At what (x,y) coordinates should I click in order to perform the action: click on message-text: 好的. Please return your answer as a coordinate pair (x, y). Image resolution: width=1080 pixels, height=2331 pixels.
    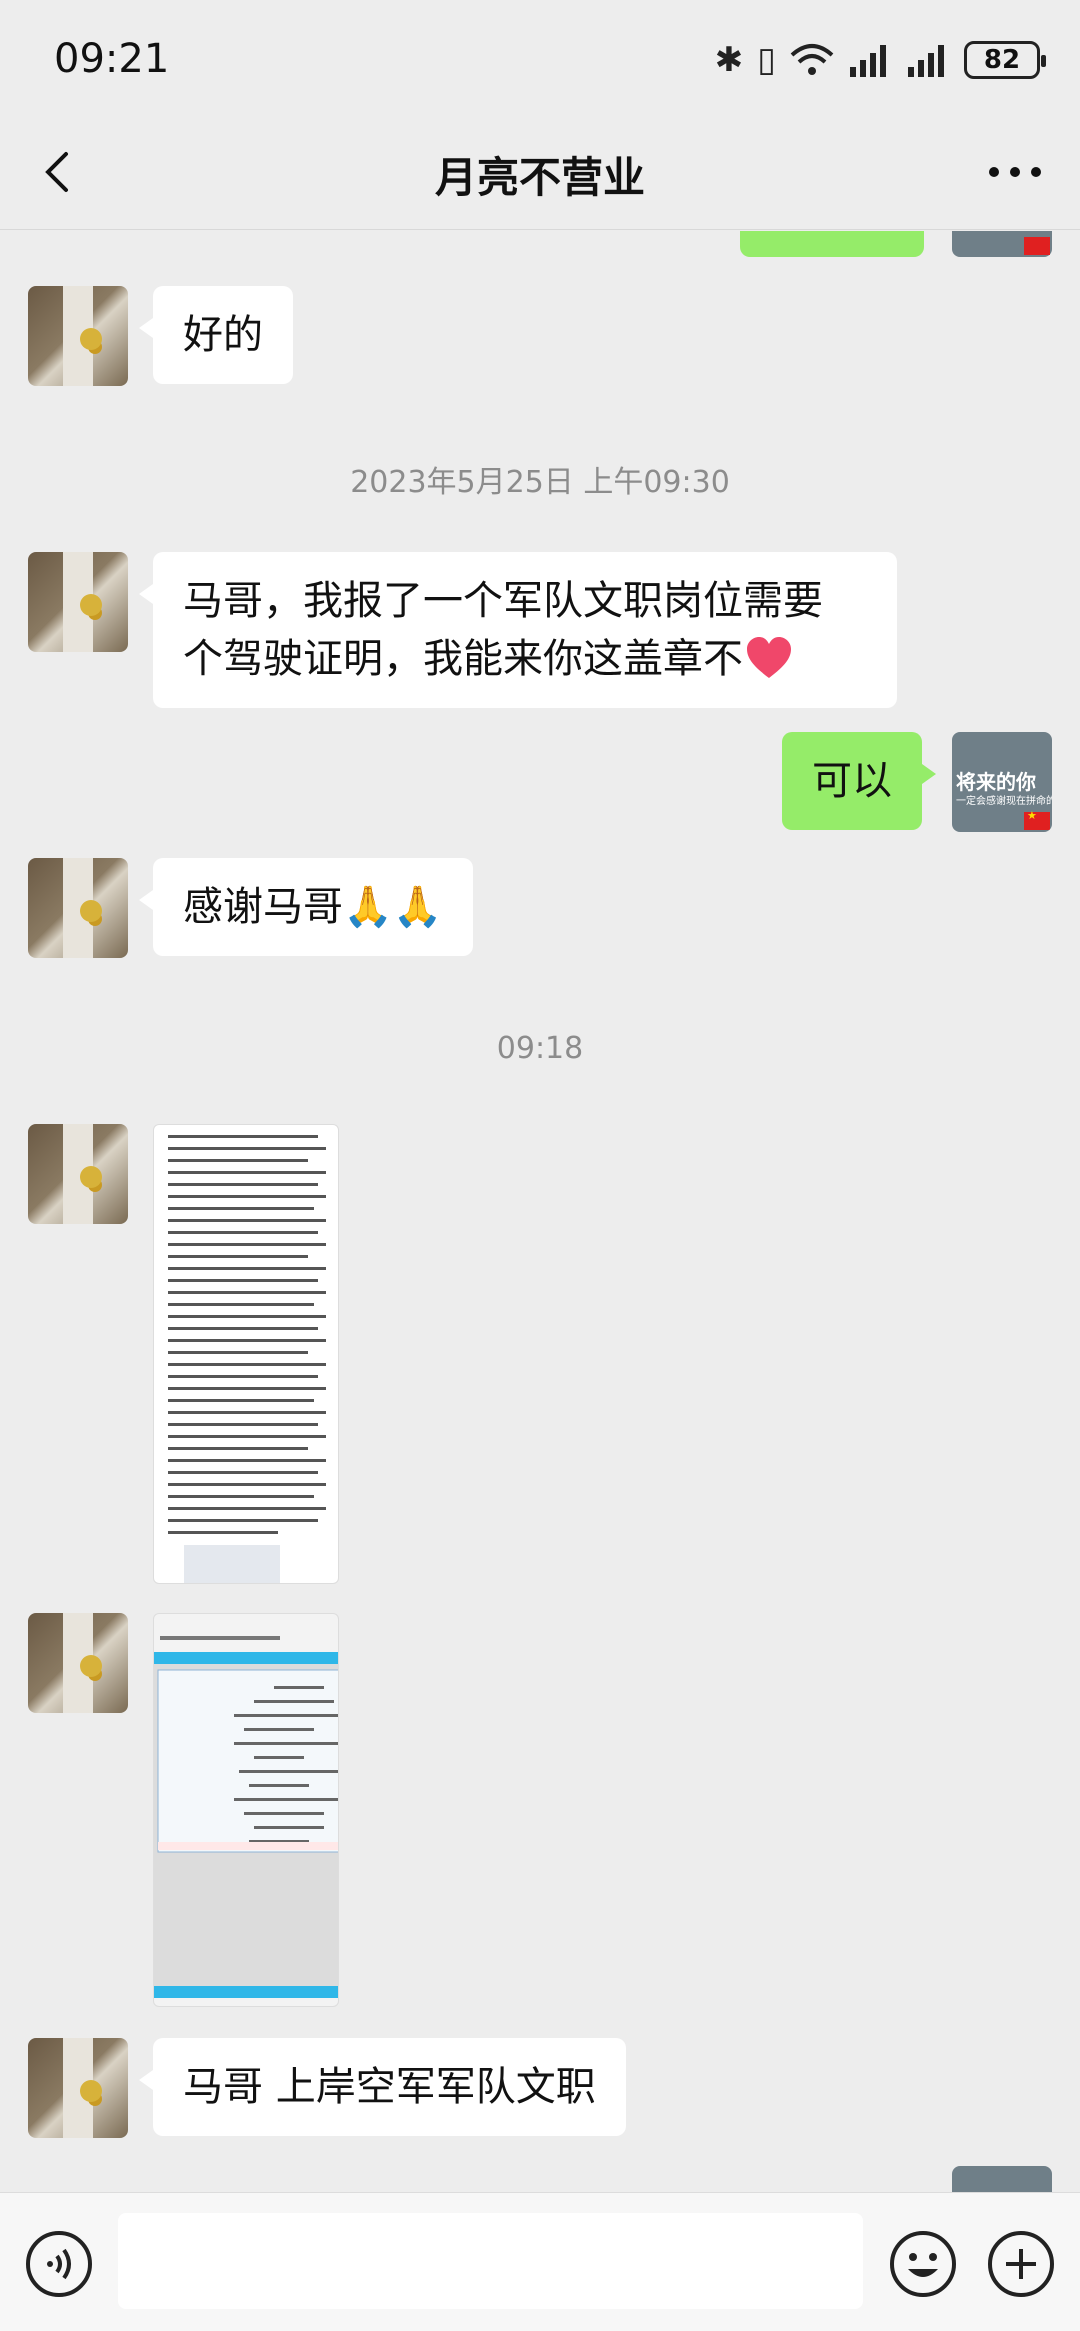
    Looking at the image, I should click on (223, 335).